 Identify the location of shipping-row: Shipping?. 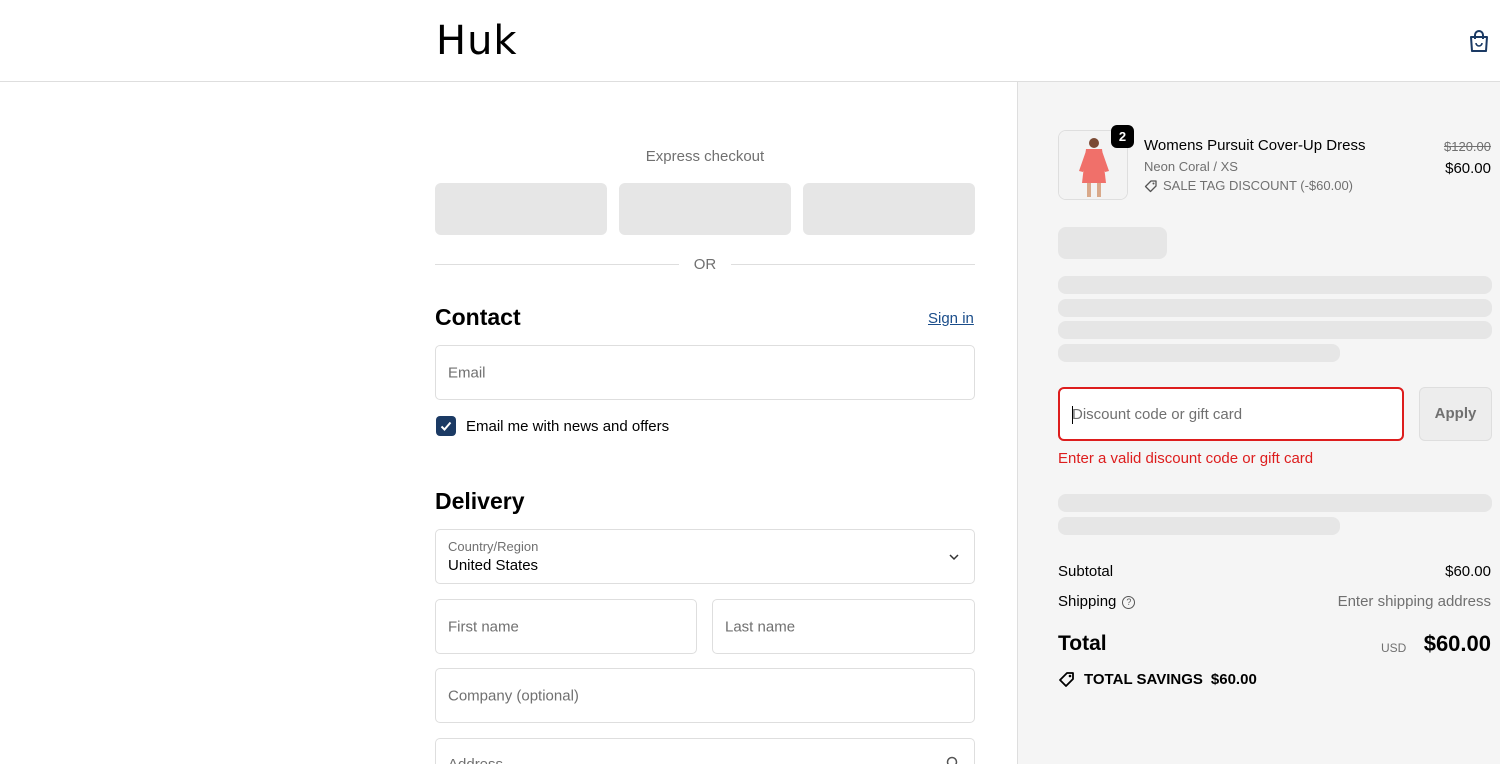
(1097, 601).